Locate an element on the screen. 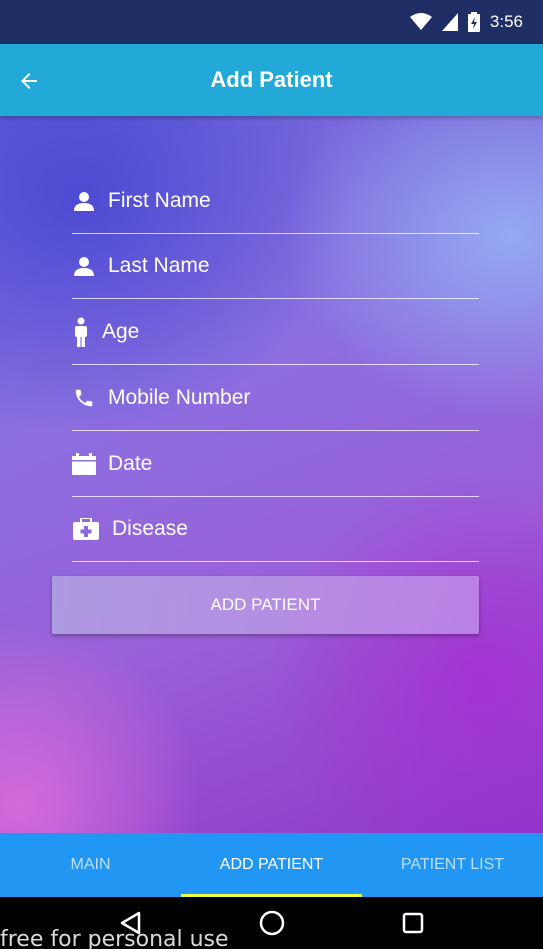 This screenshot has width=543, height=949. status-bar: 3:56 is located at coordinates (271, 22).